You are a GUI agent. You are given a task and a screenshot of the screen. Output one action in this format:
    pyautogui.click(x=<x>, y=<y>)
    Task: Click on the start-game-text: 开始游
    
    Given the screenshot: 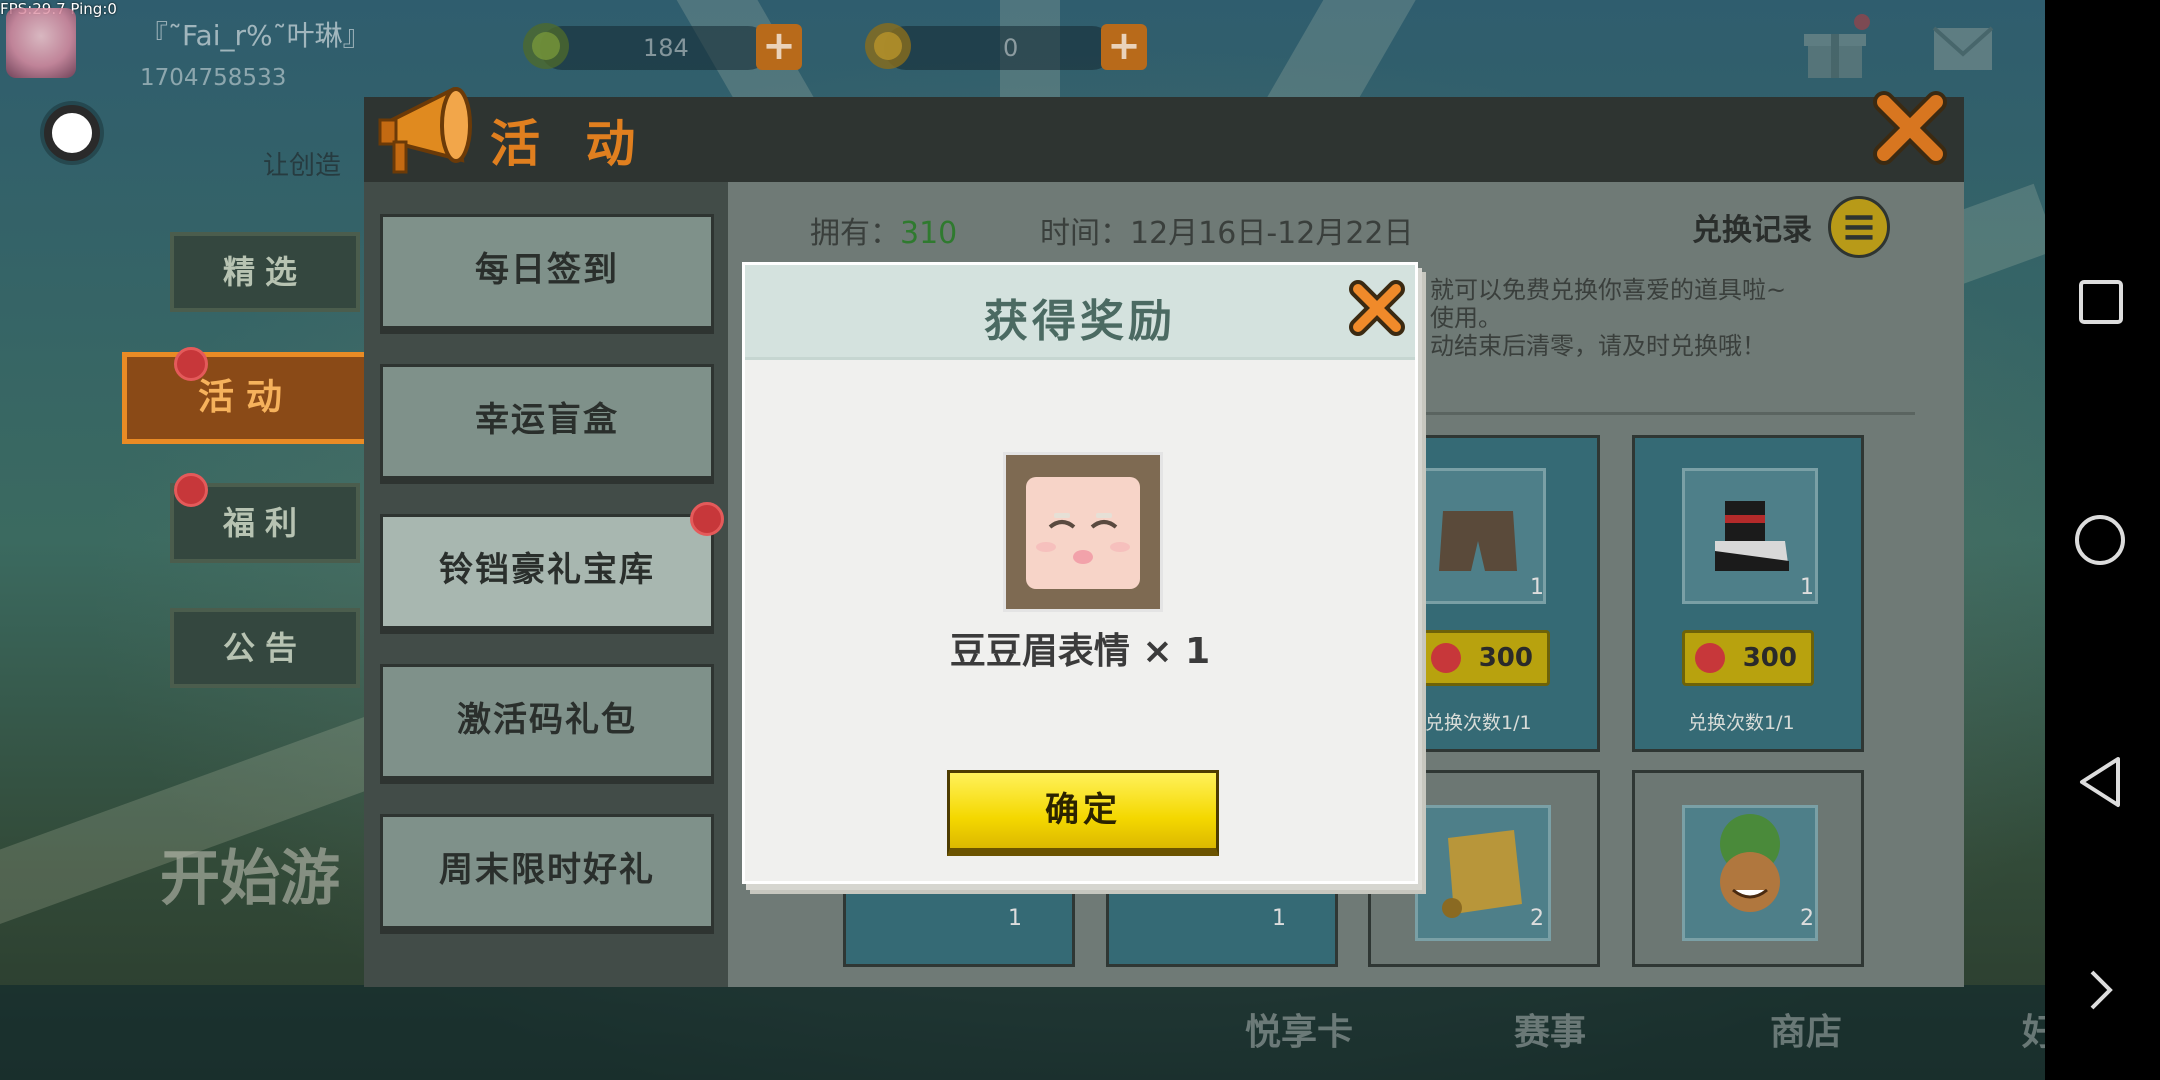 What is the action you would take?
    pyautogui.click(x=250, y=879)
    